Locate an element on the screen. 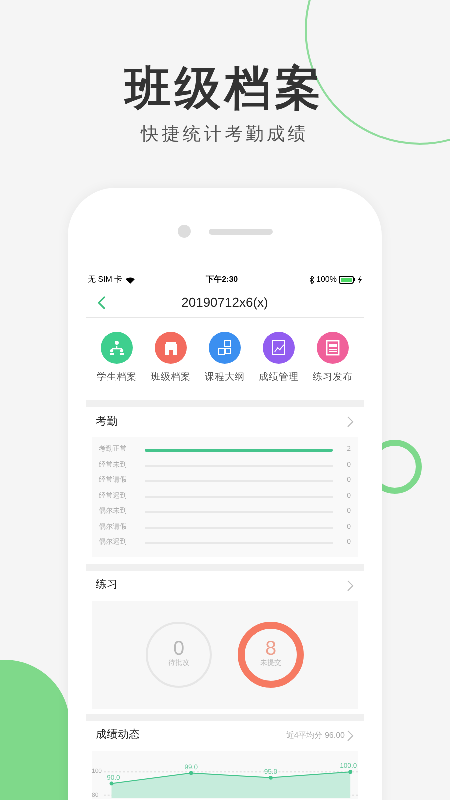  carrier-text: 无 SIM 卡 is located at coordinates (105, 280).